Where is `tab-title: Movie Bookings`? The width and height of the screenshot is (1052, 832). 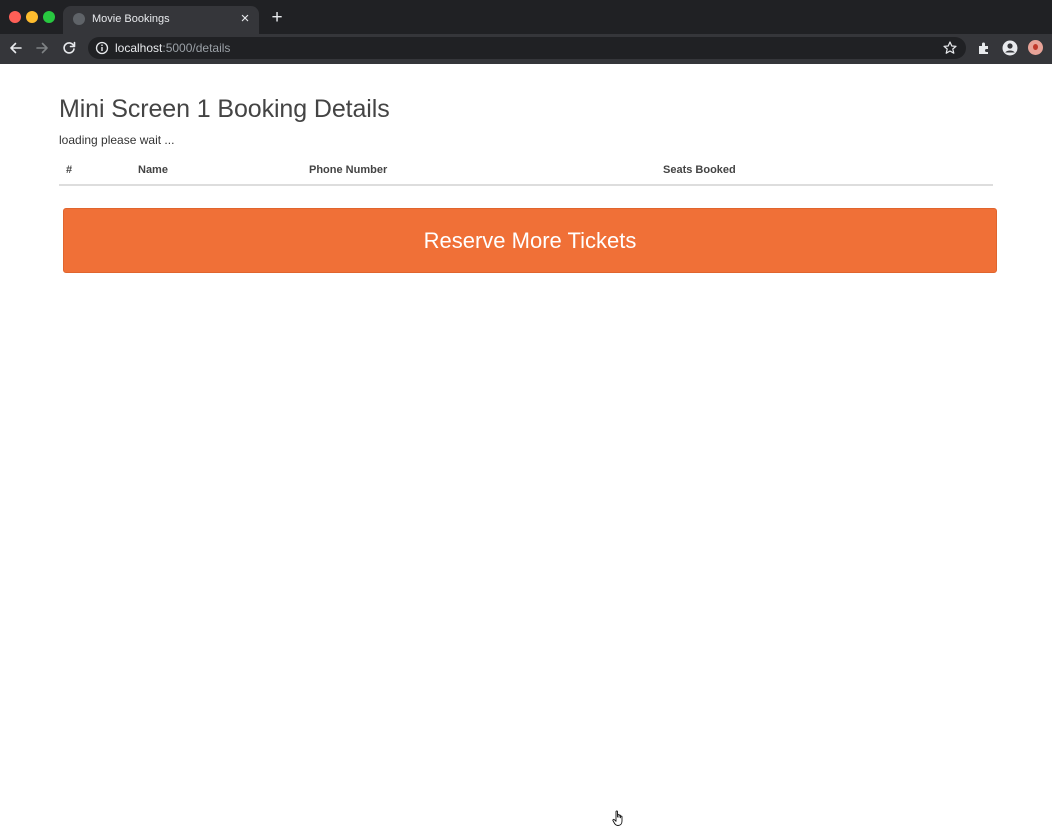
tab-title: Movie Bookings is located at coordinates (131, 19).